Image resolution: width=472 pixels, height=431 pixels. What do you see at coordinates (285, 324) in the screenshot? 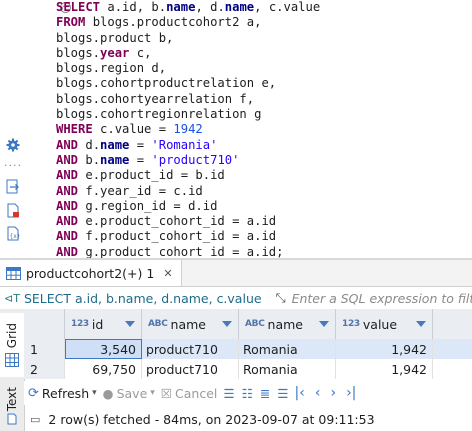
I see `column-label: name` at bounding box center [285, 324].